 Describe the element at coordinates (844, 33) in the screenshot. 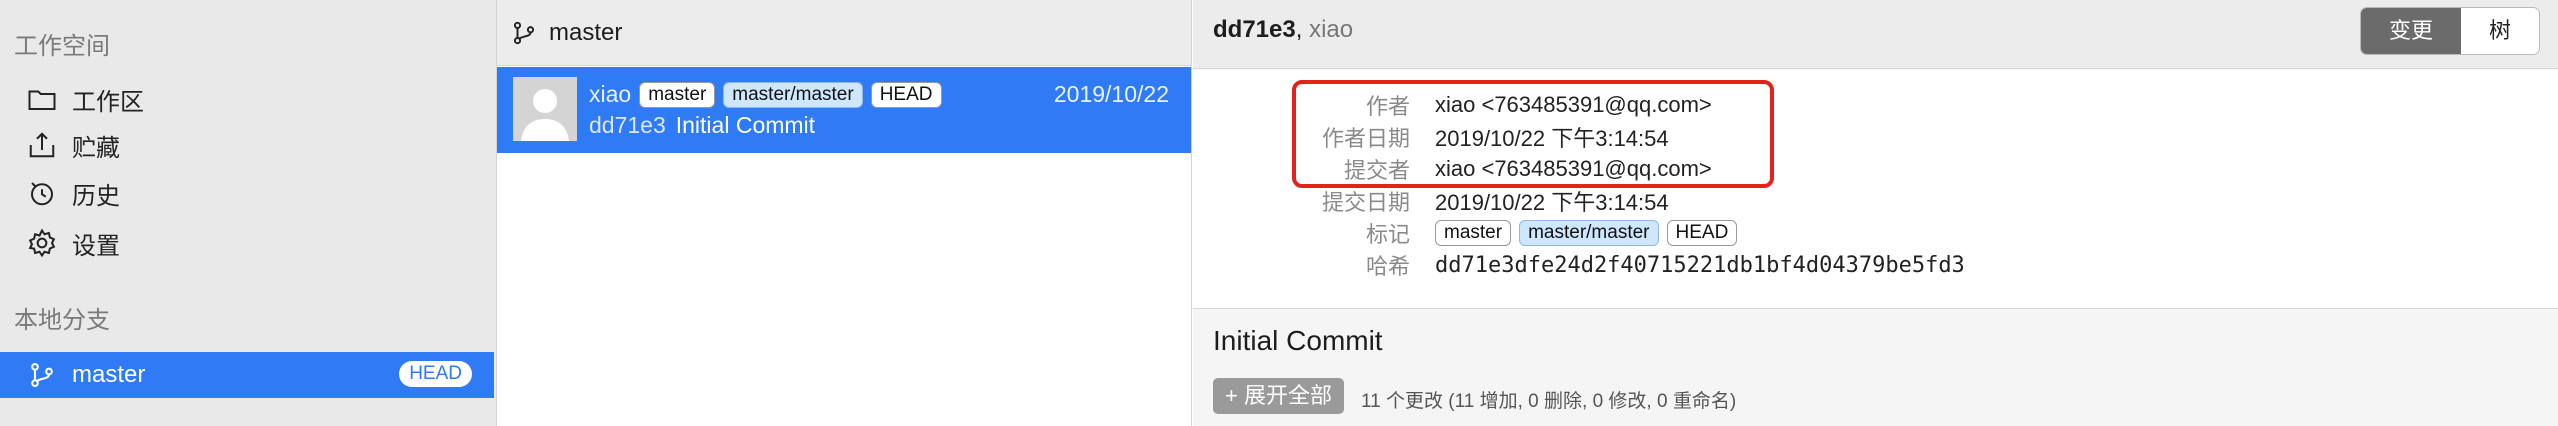

I see `commit-list-header: master` at that location.